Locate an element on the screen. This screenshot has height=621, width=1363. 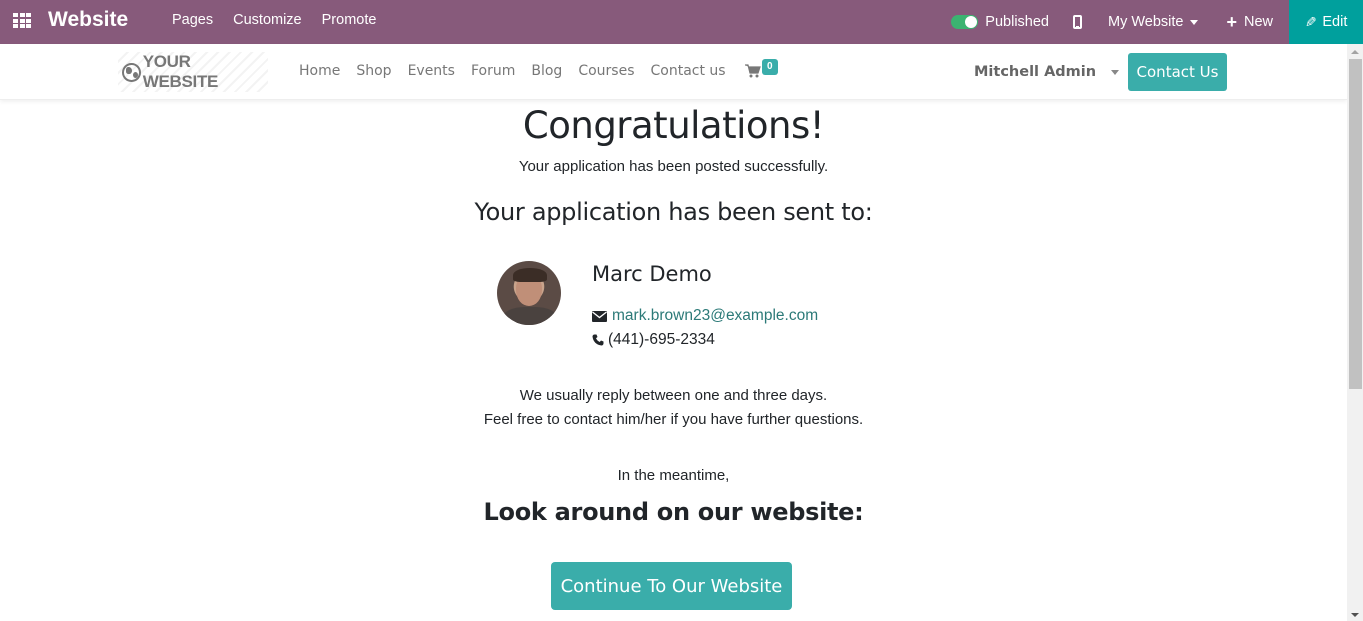
contact-phone-row: (441)-695-2334 is located at coordinates (653, 340).